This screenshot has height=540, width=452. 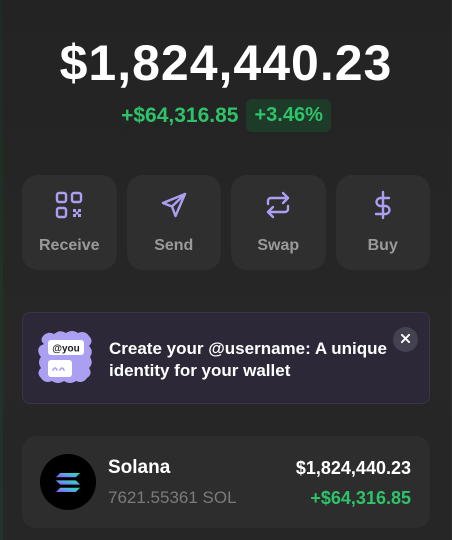 I want to click on balance-change-percent: +3.46%, so click(x=288, y=115).